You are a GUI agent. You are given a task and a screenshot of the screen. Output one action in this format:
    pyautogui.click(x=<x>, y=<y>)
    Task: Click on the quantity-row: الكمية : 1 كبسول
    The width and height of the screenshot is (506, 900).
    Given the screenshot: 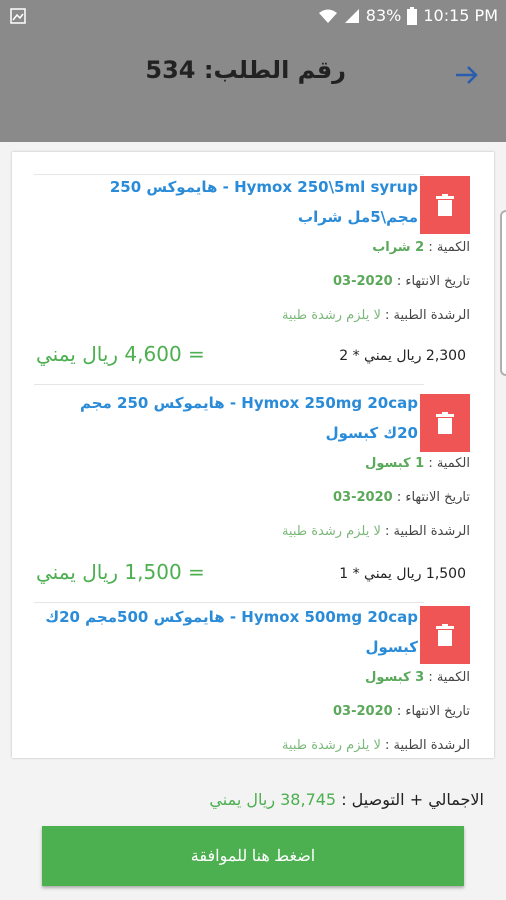 What is the action you would take?
    pyautogui.click(x=417, y=463)
    